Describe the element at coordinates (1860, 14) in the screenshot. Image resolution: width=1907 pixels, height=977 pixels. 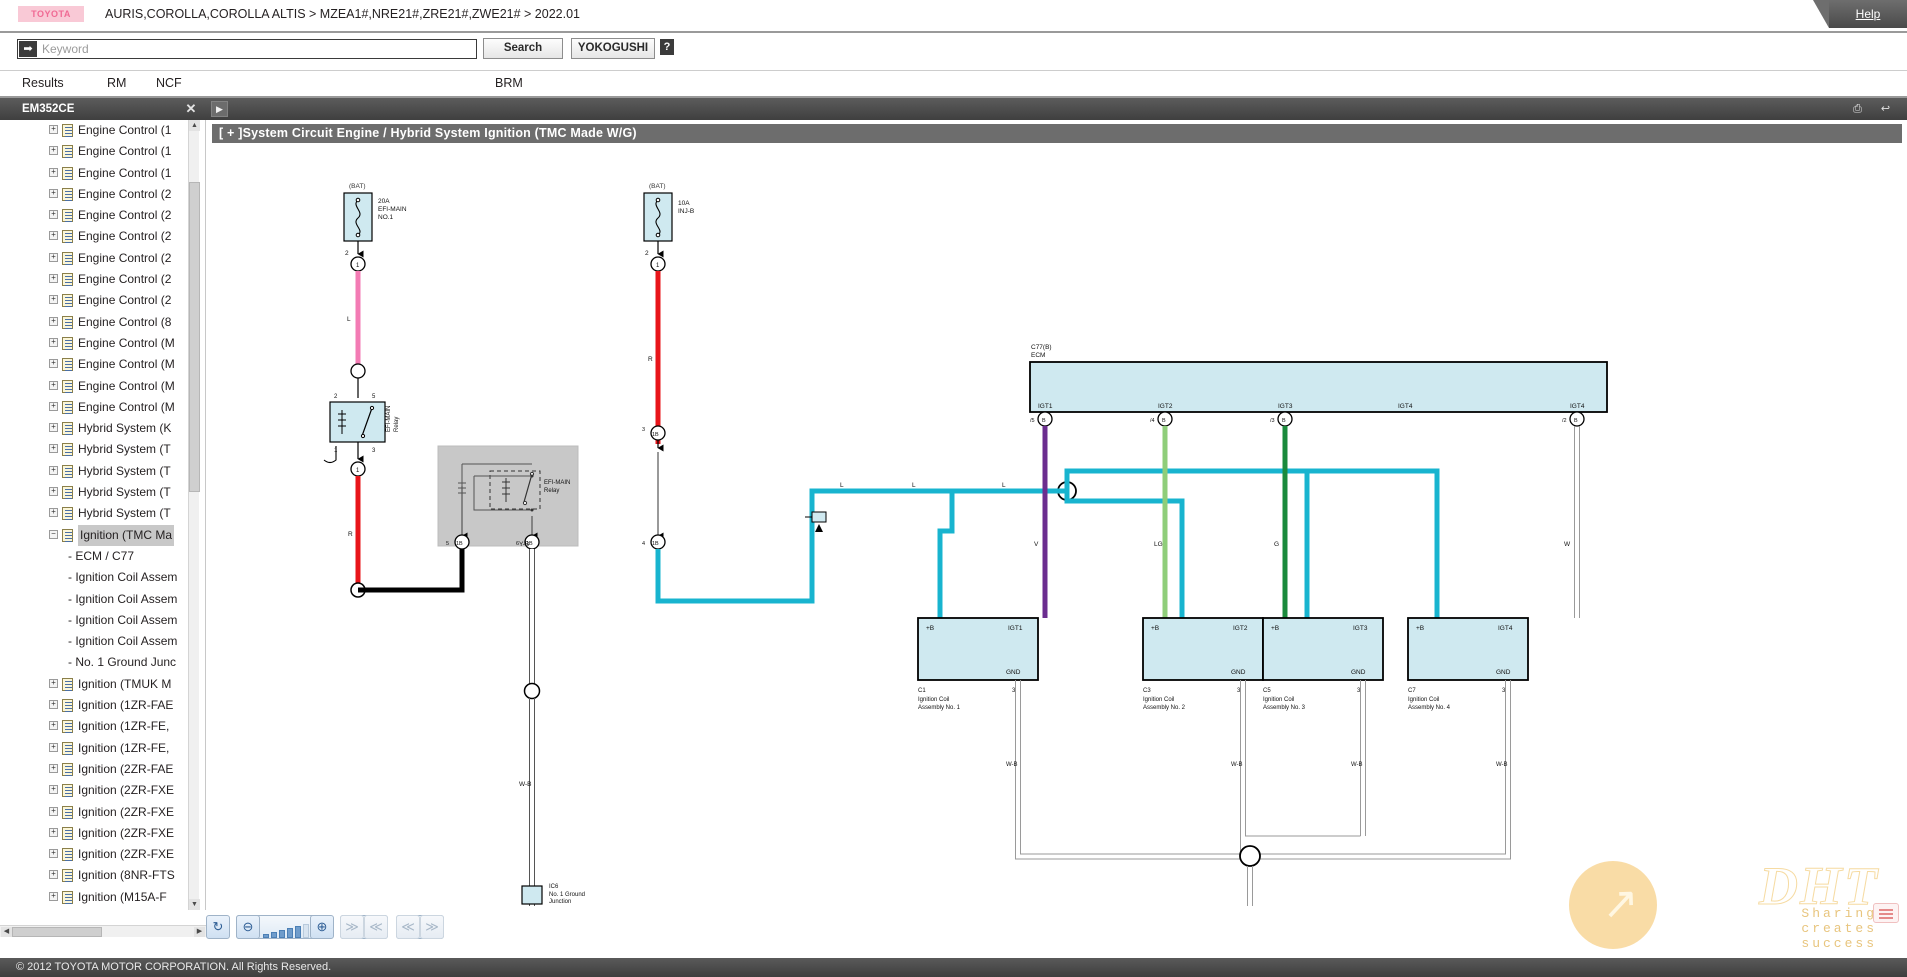
I see `help-button: Help` at that location.